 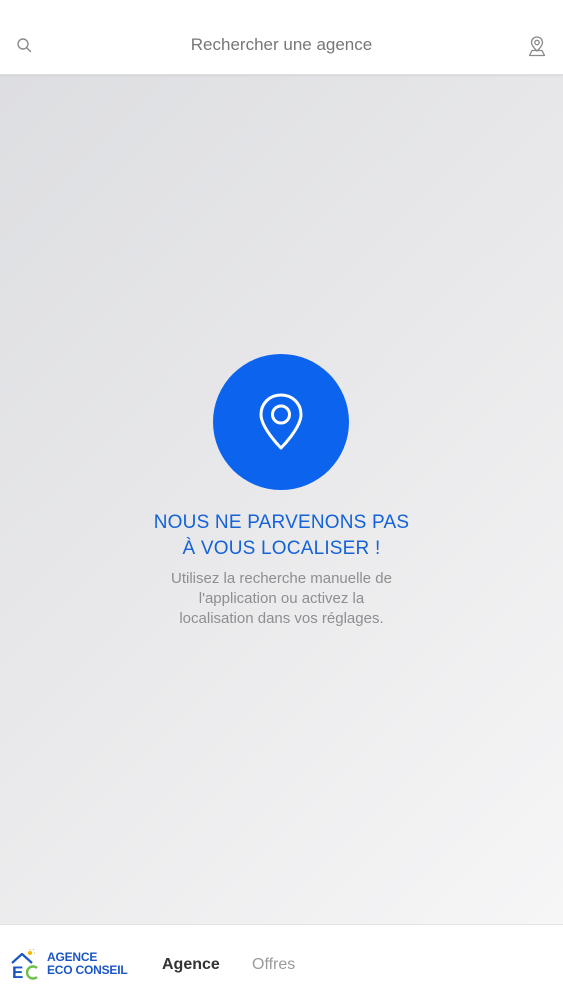 What do you see at coordinates (281, 522) in the screenshot?
I see `empty-state-title-line: NOUS NE PARVENONS PAS` at bounding box center [281, 522].